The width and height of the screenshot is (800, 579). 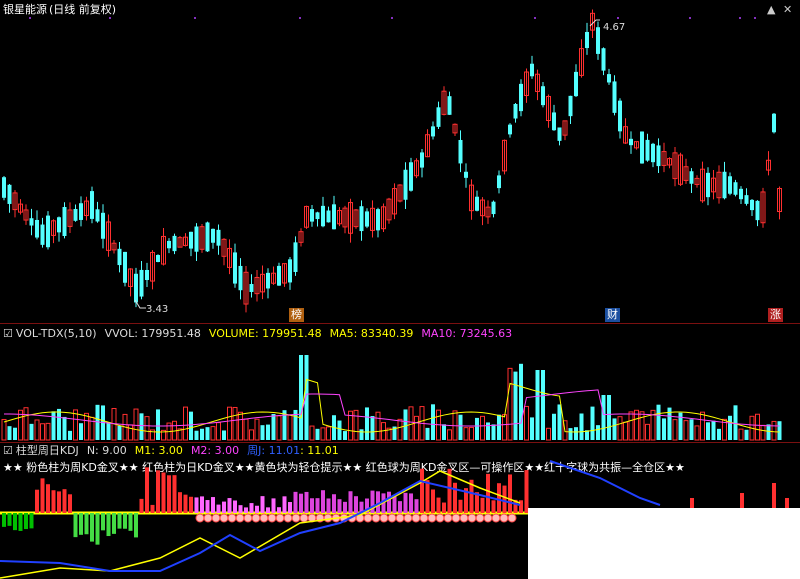 What do you see at coordinates (787, 9) in the screenshot?
I see `panel-close-icon: ✕` at bounding box center [787, 9].